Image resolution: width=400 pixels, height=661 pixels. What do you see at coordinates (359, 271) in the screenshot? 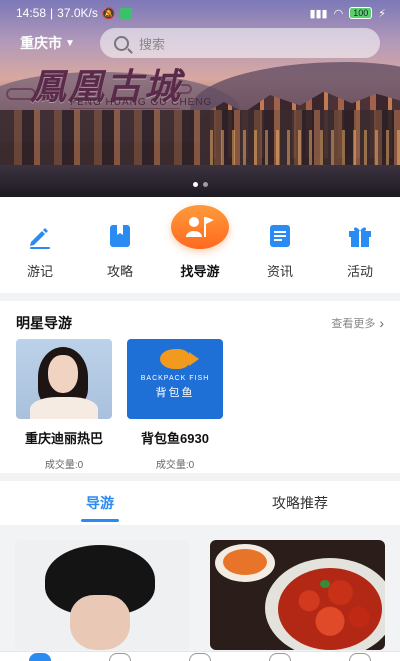
I see `nav-label: 活动` at bounding box center [359, 271].